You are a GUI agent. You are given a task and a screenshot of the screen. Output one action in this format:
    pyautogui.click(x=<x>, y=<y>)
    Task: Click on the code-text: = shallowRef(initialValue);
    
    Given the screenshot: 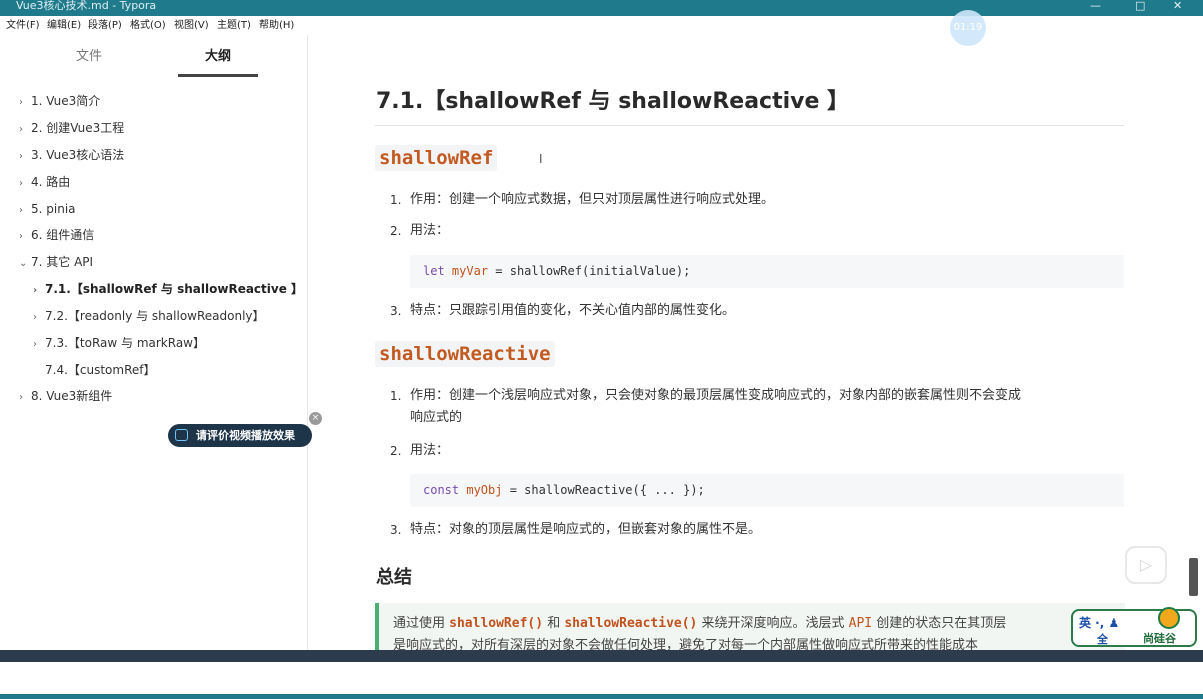 What is the action you would take?
    pyautogui.click(x=589, y=271)
    